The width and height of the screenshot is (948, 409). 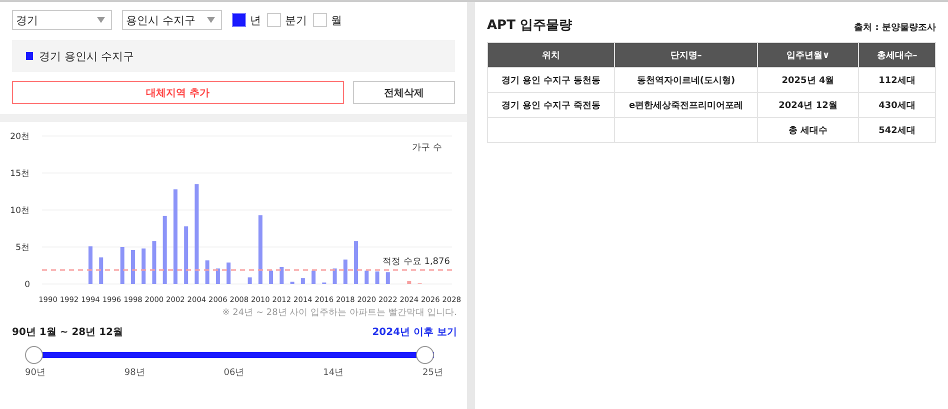 What do you see at coordinates (808, 81) in the screenshot?
I see `table-cell: 2025년 4월` at bounding box center [808, 81].